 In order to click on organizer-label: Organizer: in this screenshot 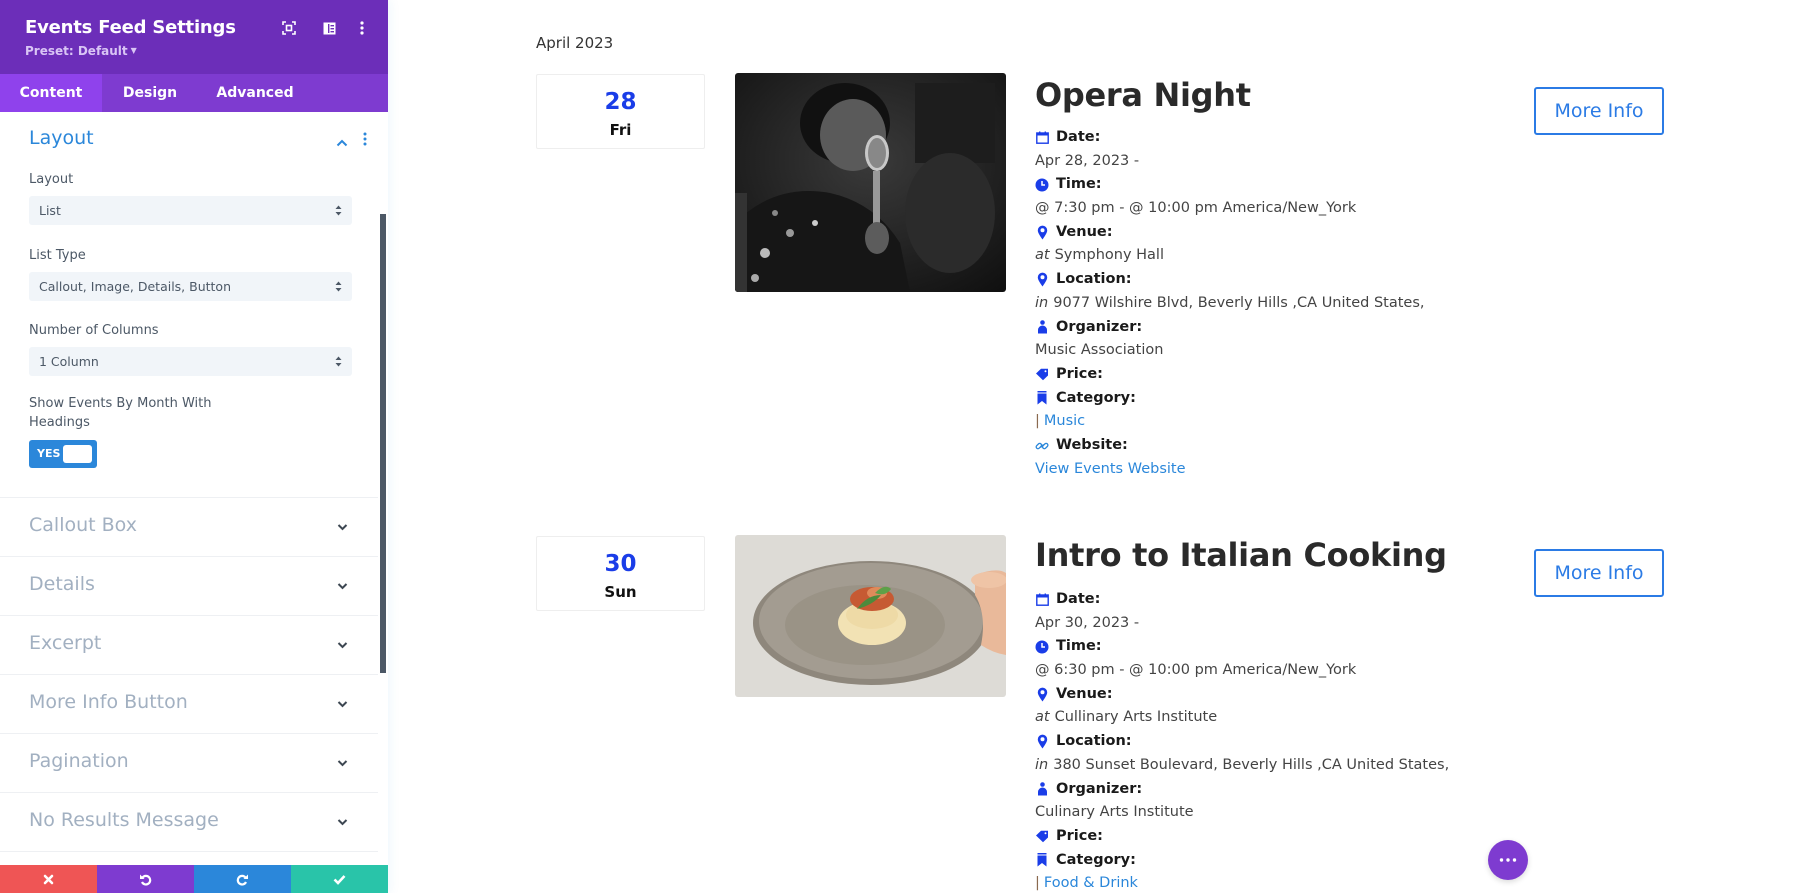, I will do `click(1099, 326)`.